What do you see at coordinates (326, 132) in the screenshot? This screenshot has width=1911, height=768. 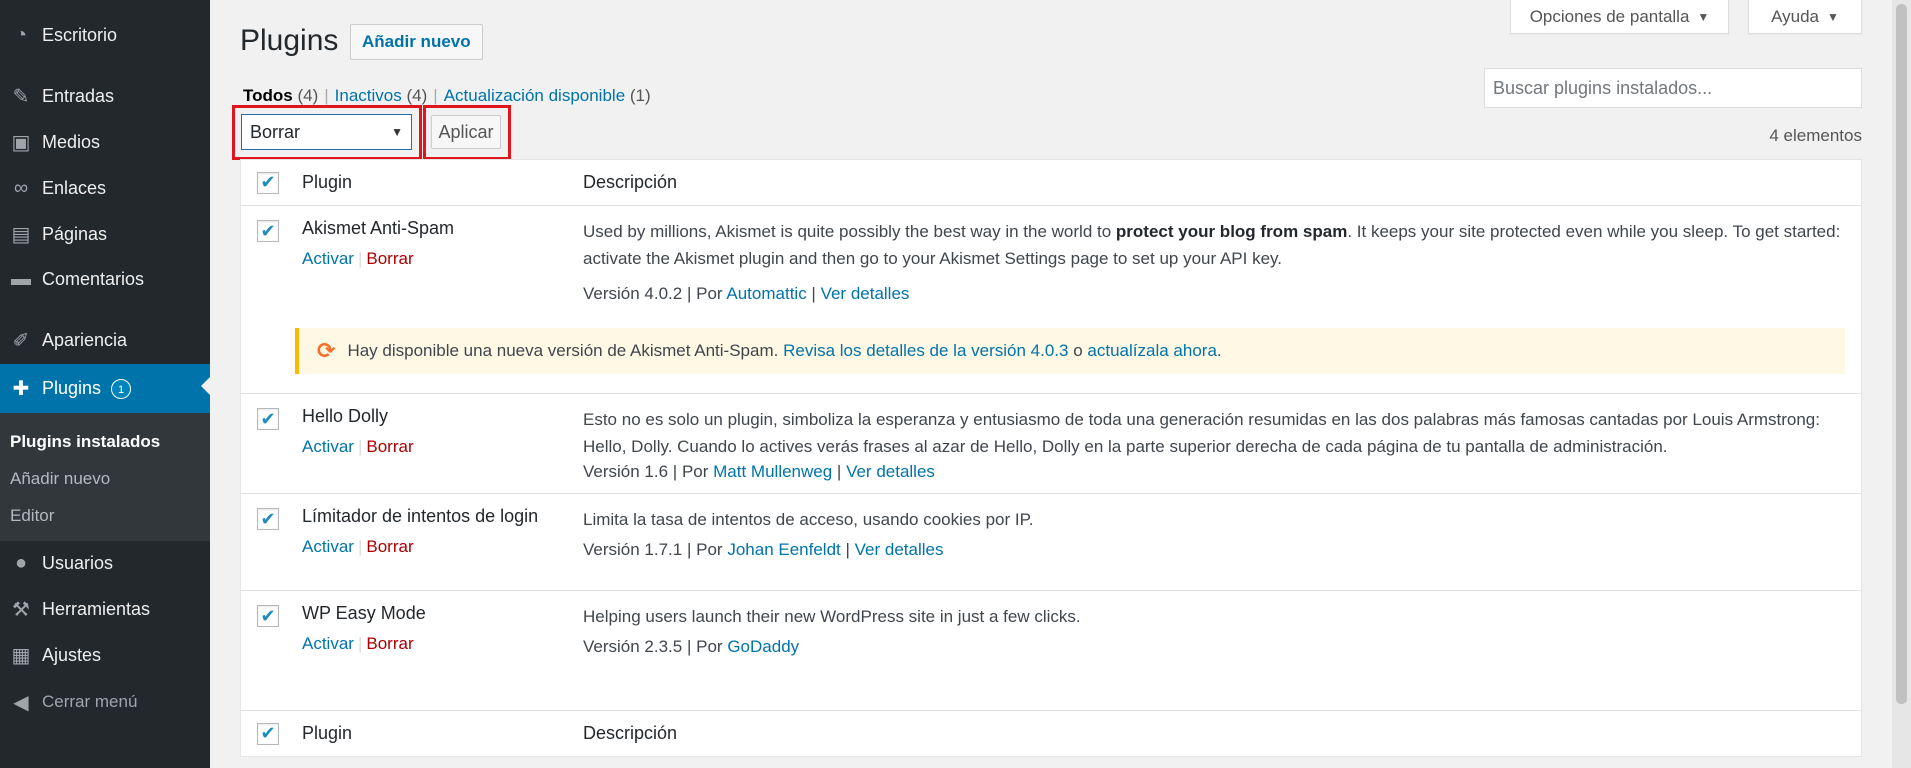 I see `bulk-actions-select: Borrar ▼` at bounding box center [326, 132].